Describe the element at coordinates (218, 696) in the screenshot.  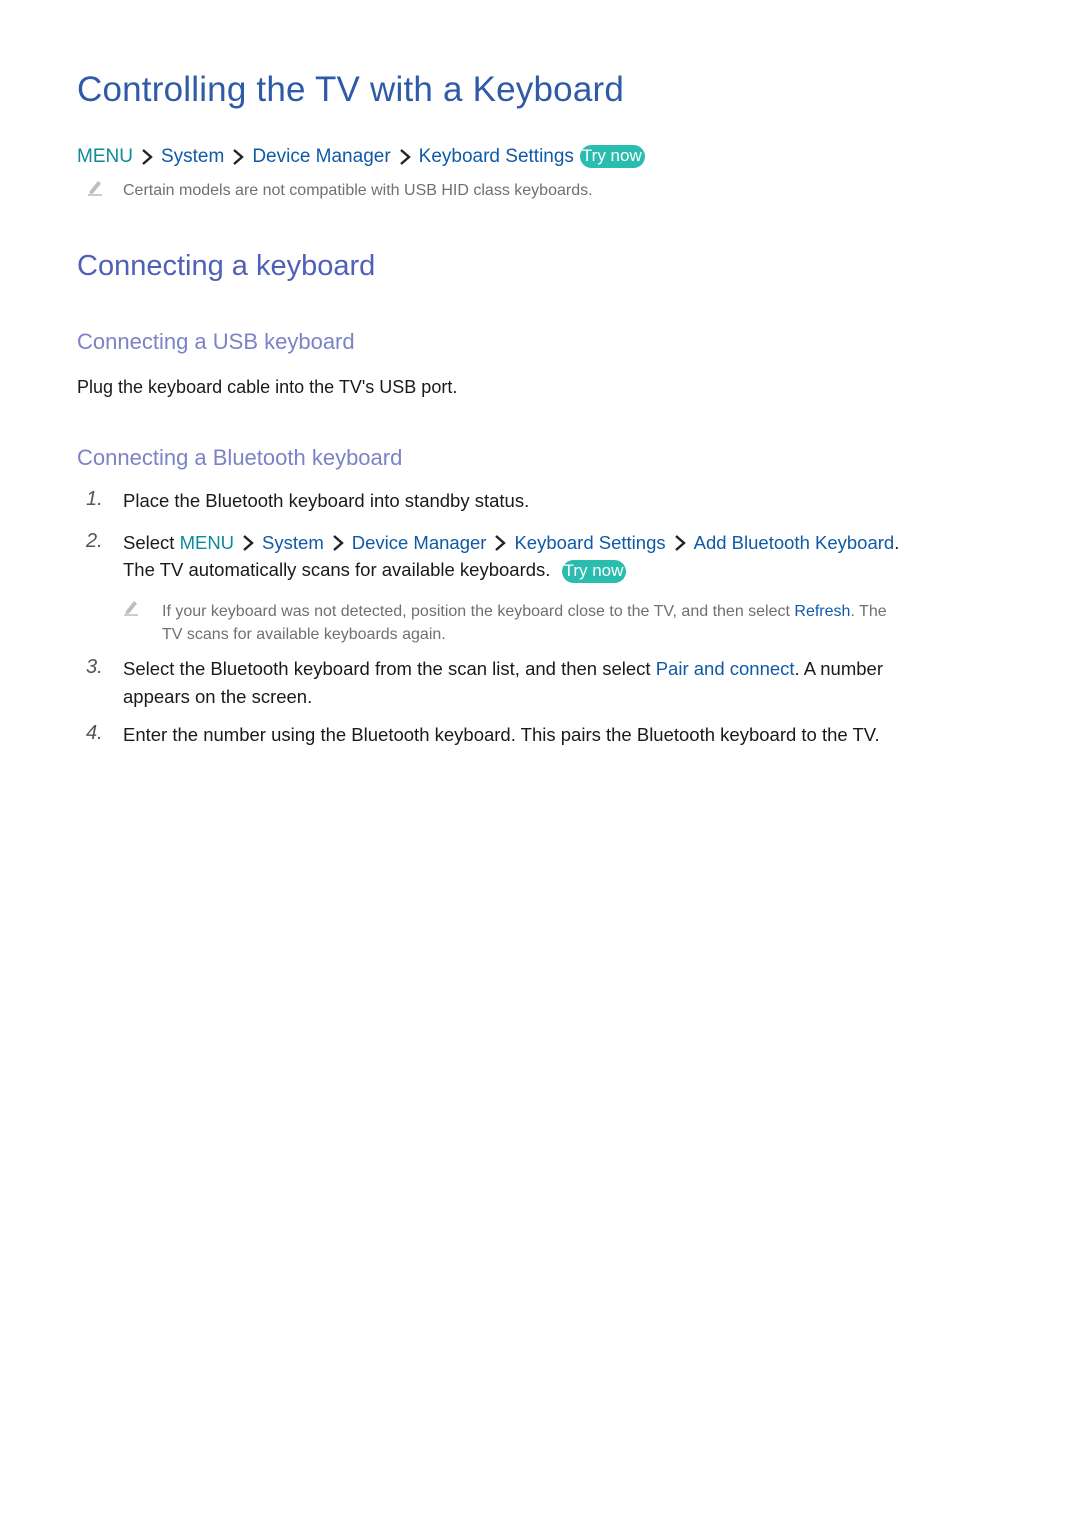
I see `step-3-line-2: appears on the screen.` at that location.